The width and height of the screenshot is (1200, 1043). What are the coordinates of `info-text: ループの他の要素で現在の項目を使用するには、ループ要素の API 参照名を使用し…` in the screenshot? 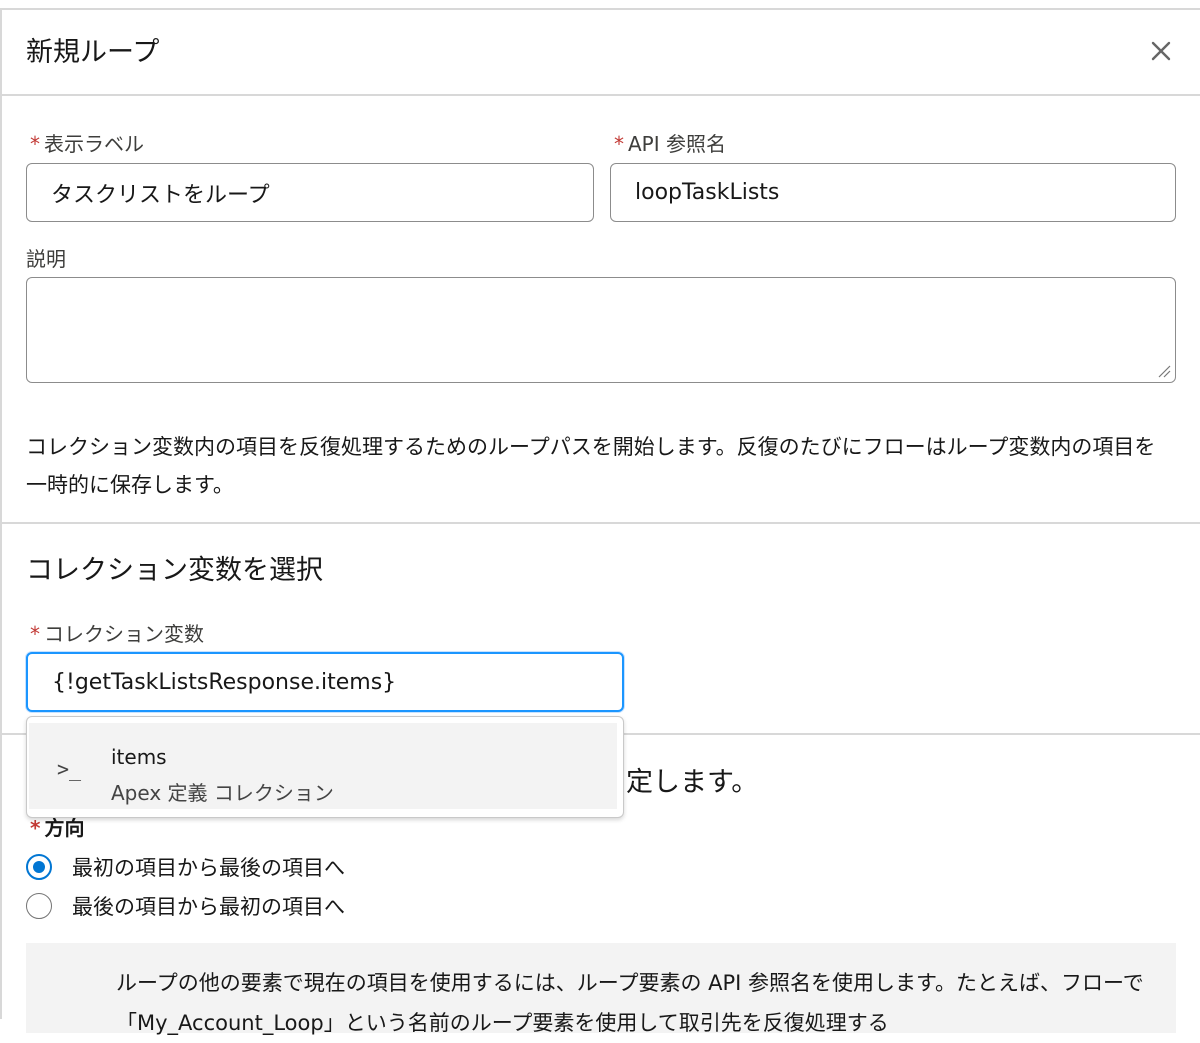 It's located at (630, 1003).